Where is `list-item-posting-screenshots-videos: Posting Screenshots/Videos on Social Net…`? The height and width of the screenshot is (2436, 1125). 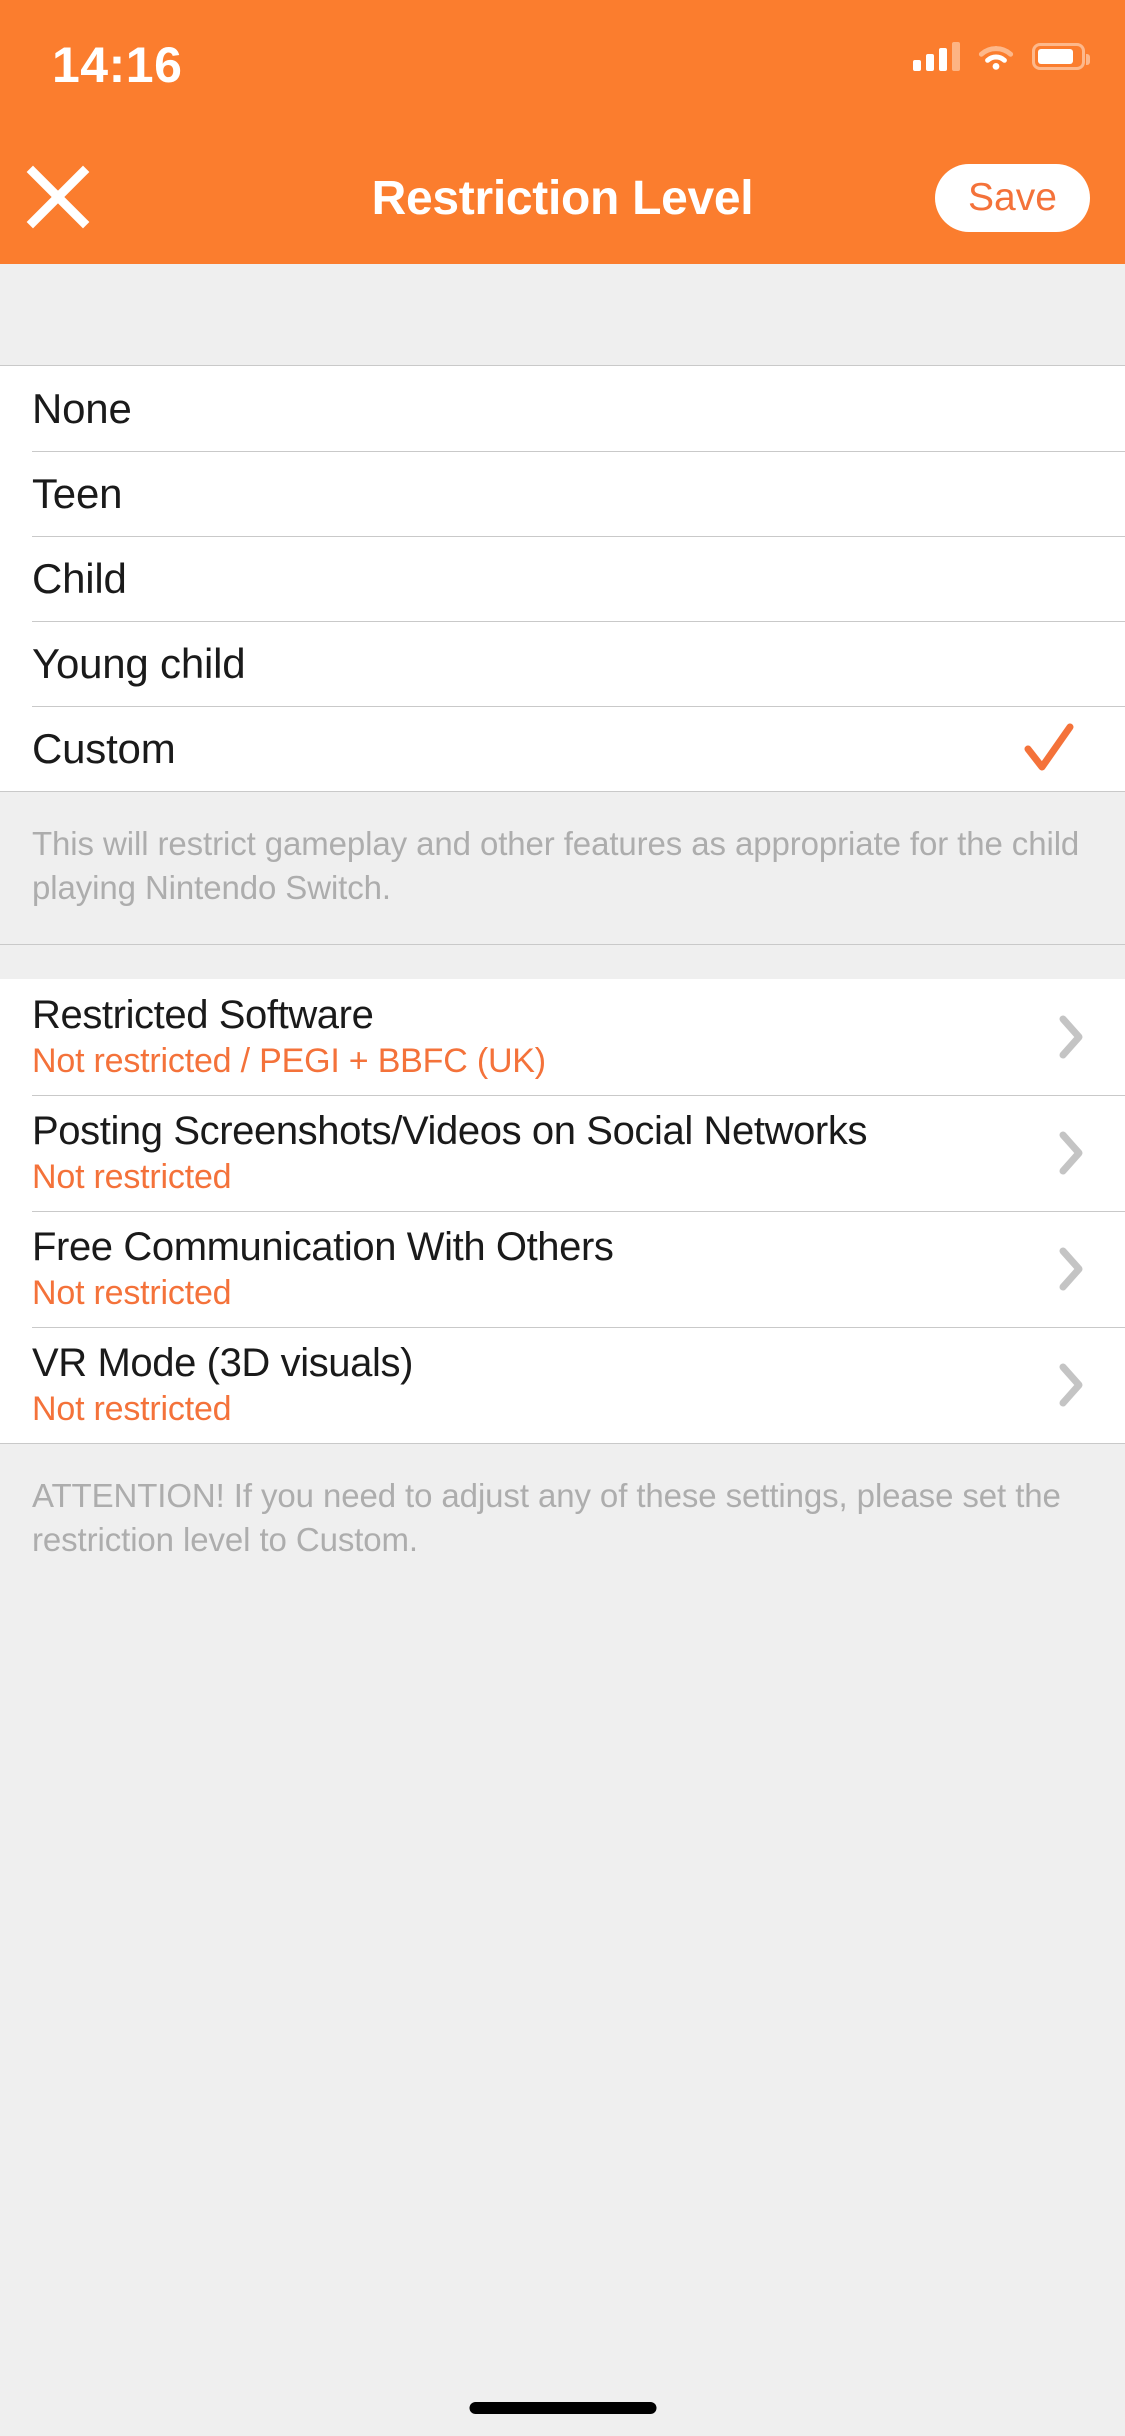 list-item-posting-screenshots-videos: Posting Screenshots/Videos on Social Net… is located at coordinates (562, 1152).